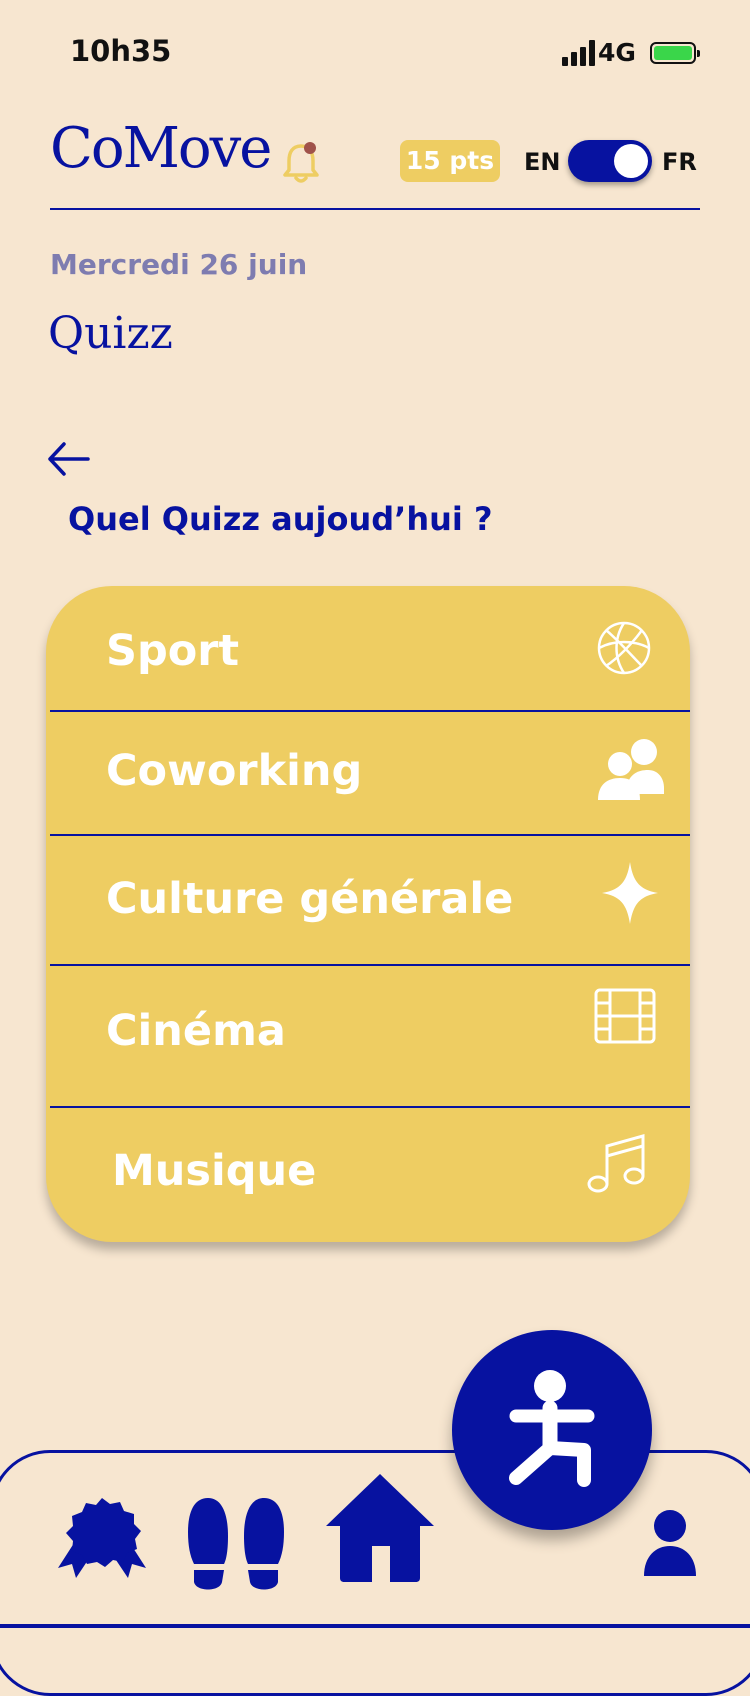 This screenshot has height=1696, width=750. I want to click on battery-icon, so click(675, 53).